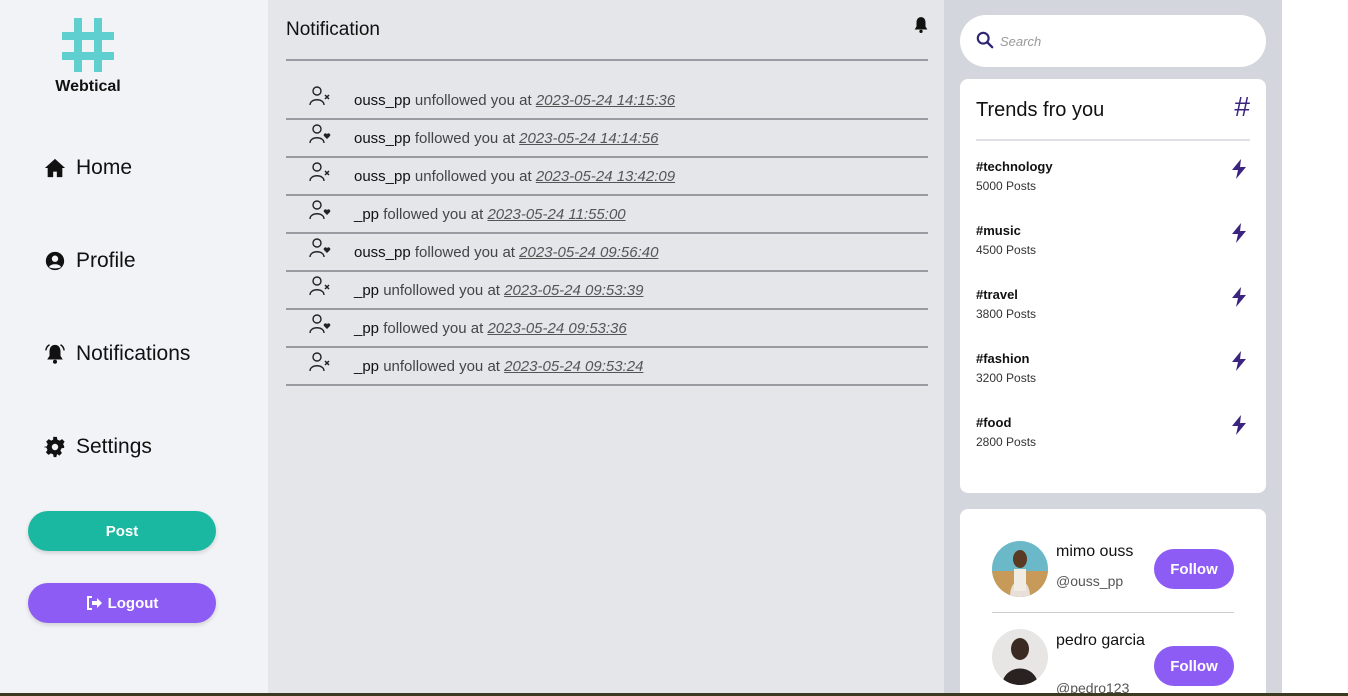 The image size is (1348, 696). I want to click on trend-item: #technology 5000 Posts, so click(1113, 181).